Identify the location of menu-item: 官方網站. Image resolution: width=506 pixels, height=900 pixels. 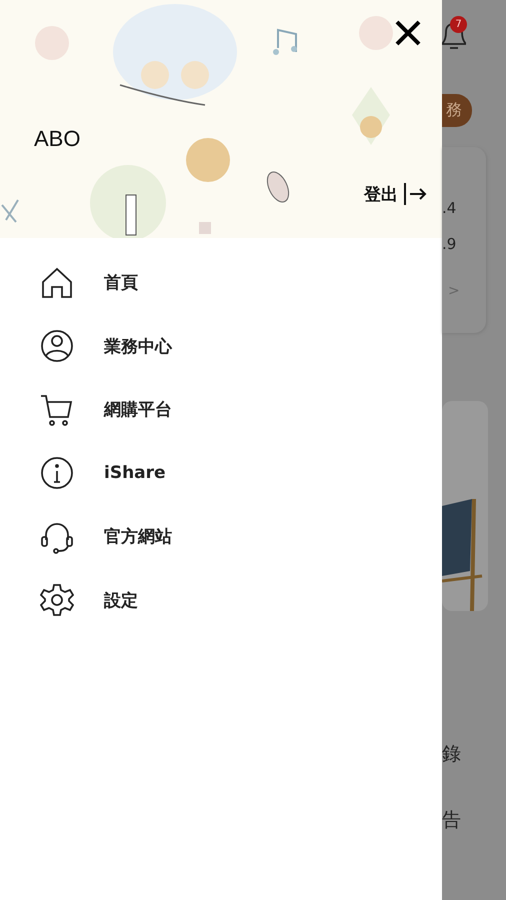
(221, 536).